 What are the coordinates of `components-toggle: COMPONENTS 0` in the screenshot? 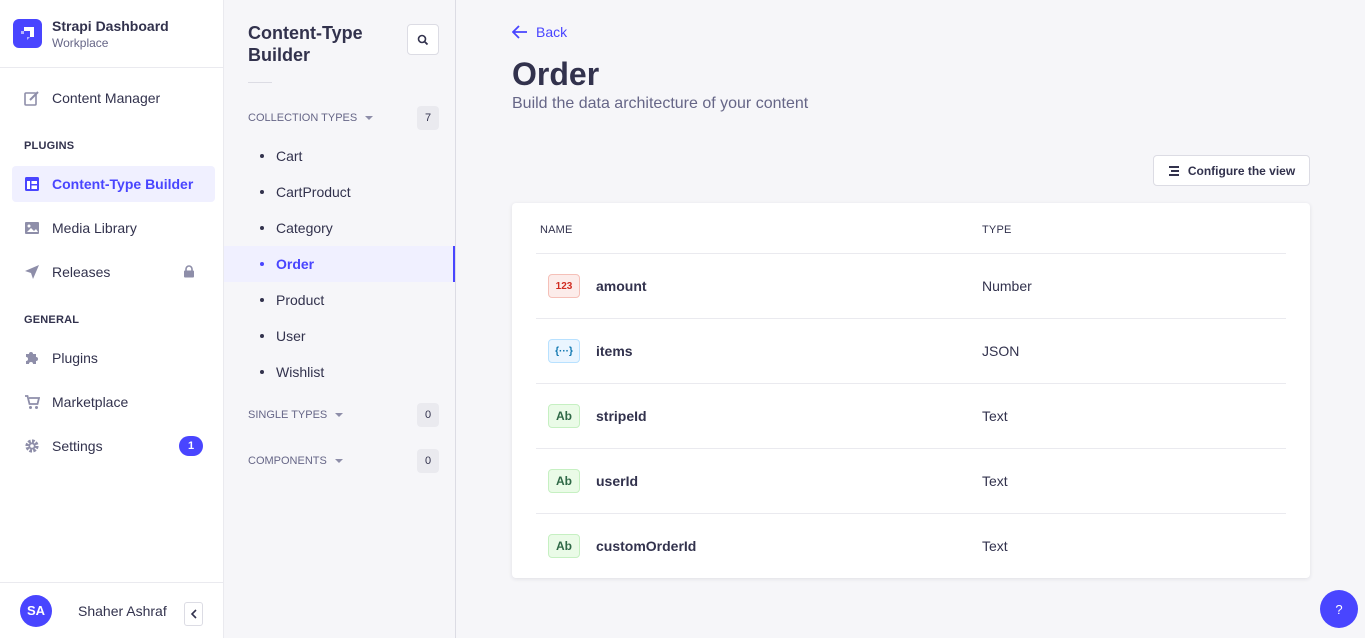 It's located at (343, 461).